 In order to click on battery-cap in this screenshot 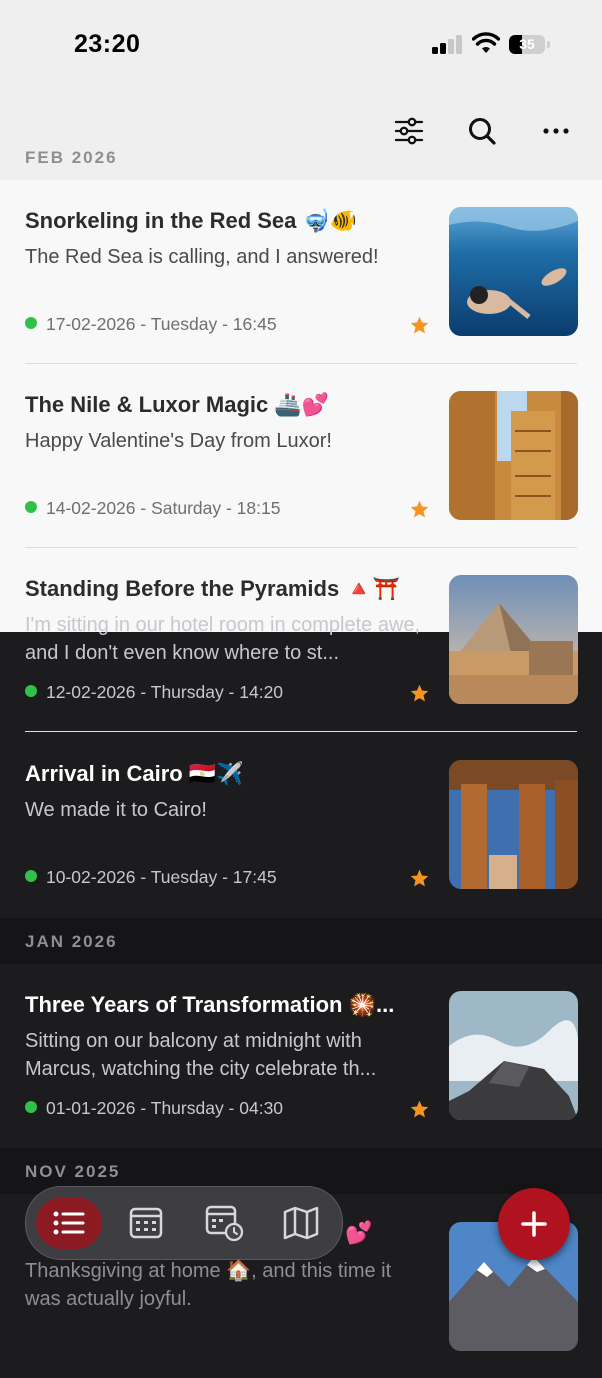, I will do `click(548, 44)`.